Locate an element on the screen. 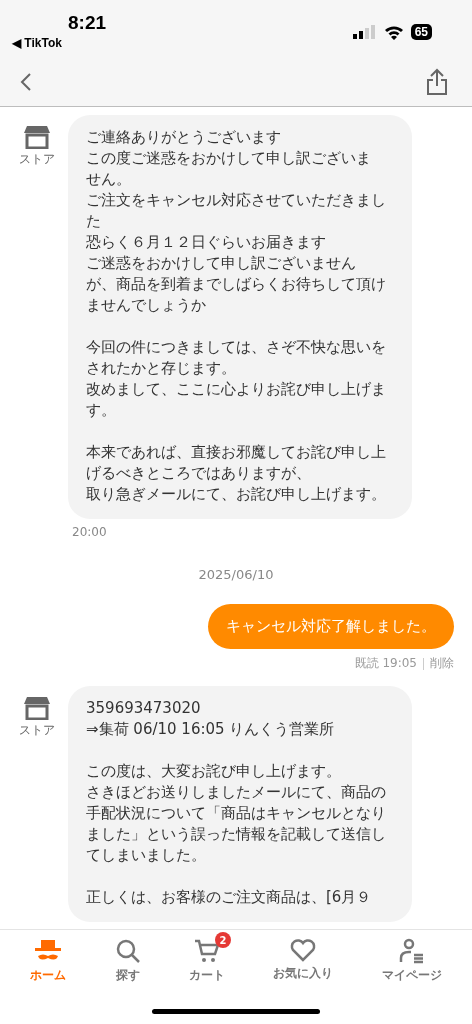  status-time: 8:21 is located at coordinates (87, 23).